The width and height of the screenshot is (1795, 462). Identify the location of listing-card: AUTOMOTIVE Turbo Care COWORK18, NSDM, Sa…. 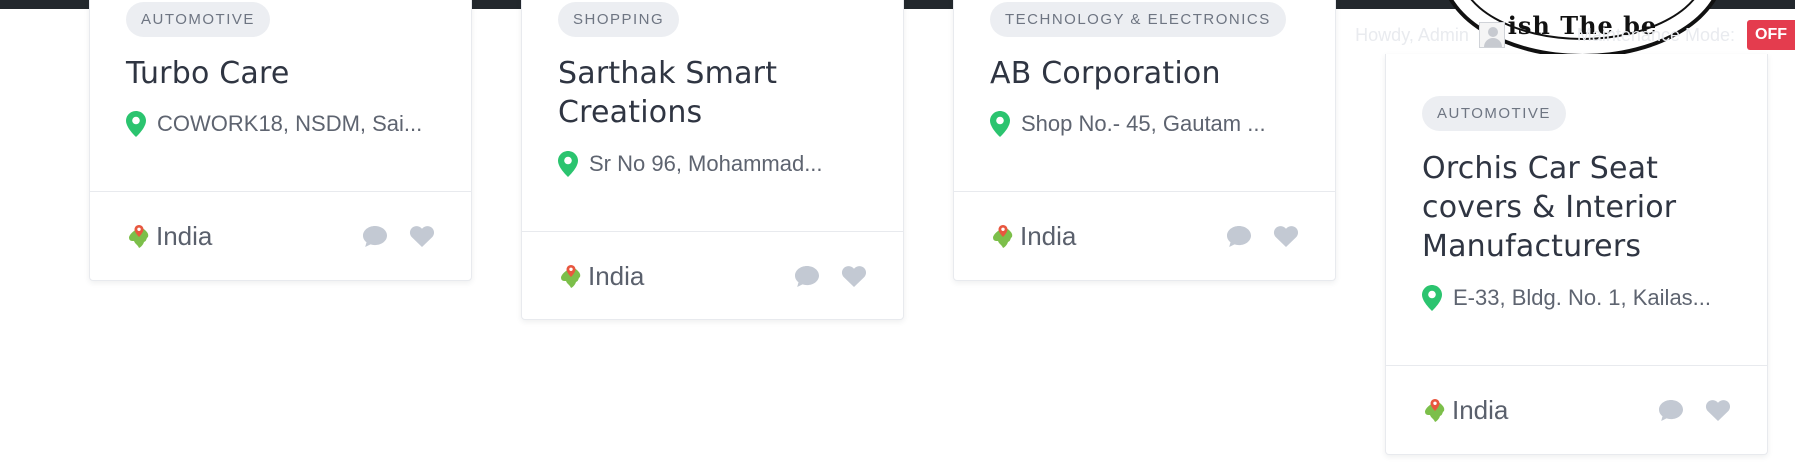
(280, 140).